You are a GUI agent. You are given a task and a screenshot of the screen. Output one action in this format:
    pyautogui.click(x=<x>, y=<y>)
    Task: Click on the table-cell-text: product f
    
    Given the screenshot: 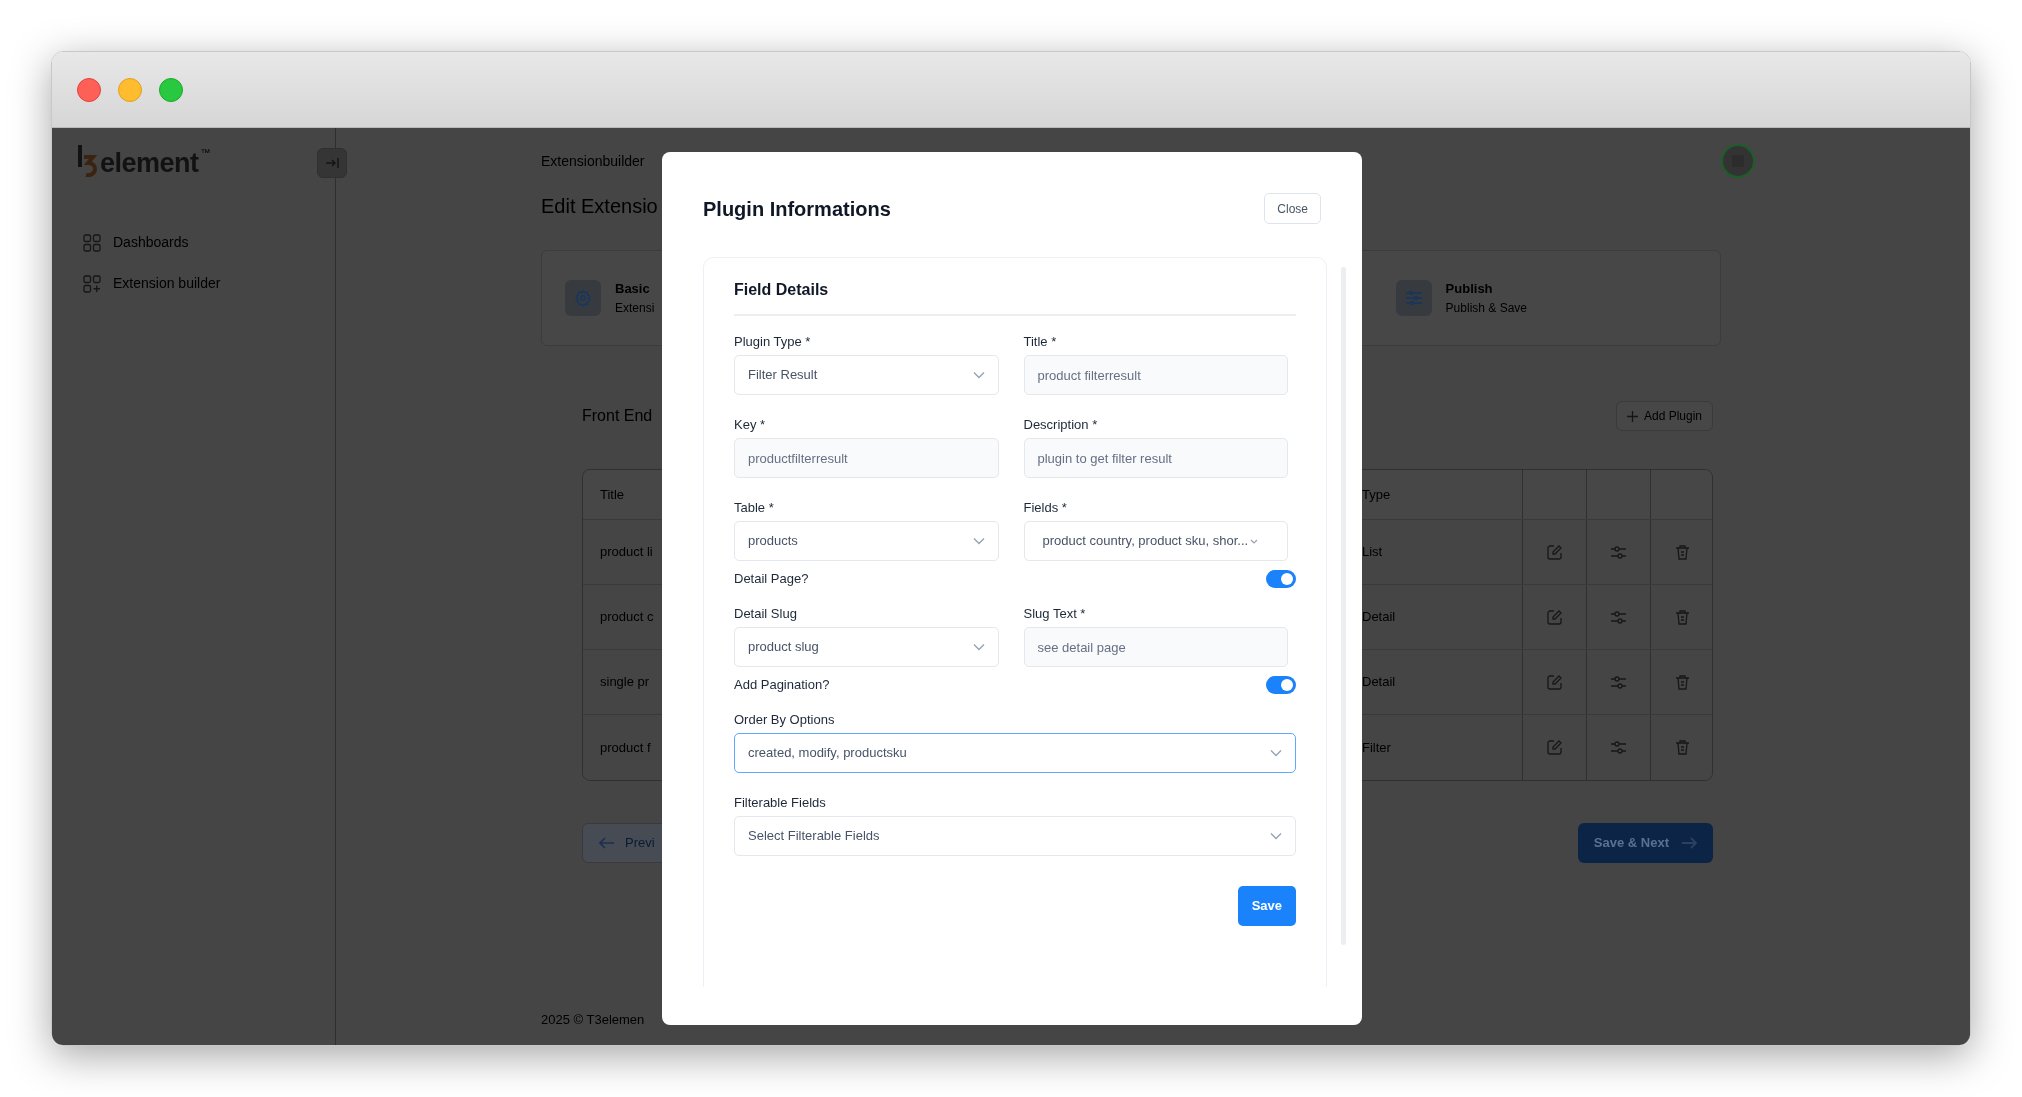 What is the action you would take?
    pyautogui.click(x=625, y=747)
    